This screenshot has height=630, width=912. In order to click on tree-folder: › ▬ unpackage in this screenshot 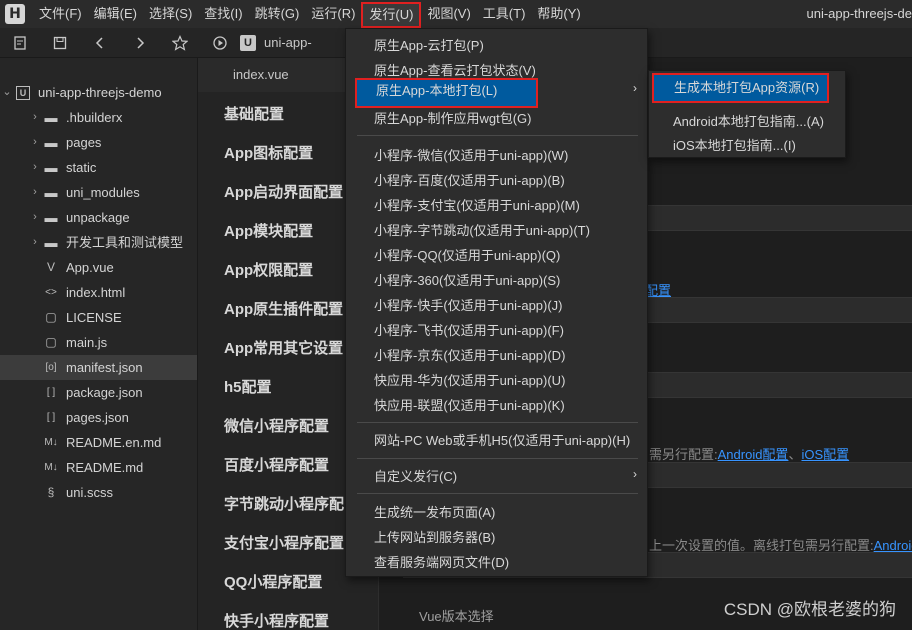, I will do `click(98, 217)`.